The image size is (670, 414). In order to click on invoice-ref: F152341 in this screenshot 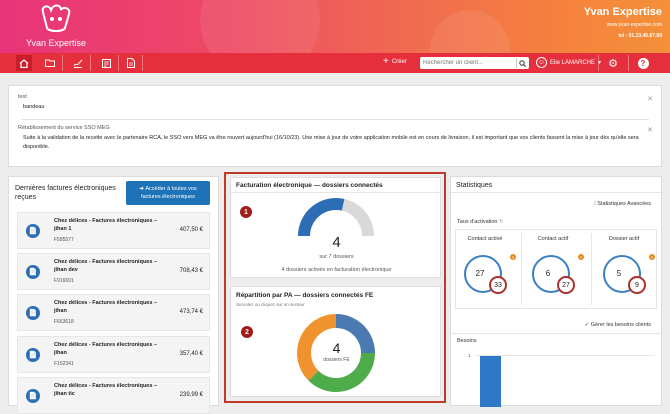, I will do `click(64, 364)`.